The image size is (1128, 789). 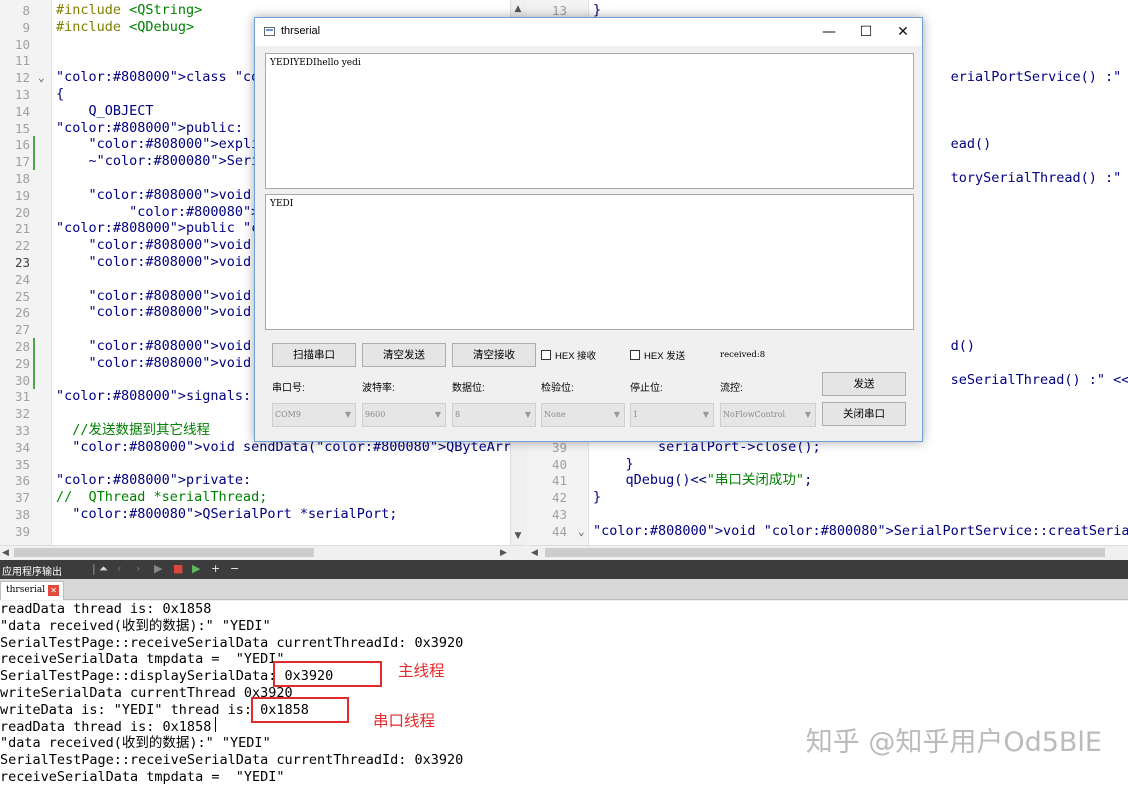 What do you see at coordinates (555, 414) in the screenshot?
I see `parity-value: None` at bounding box center [555, 414].